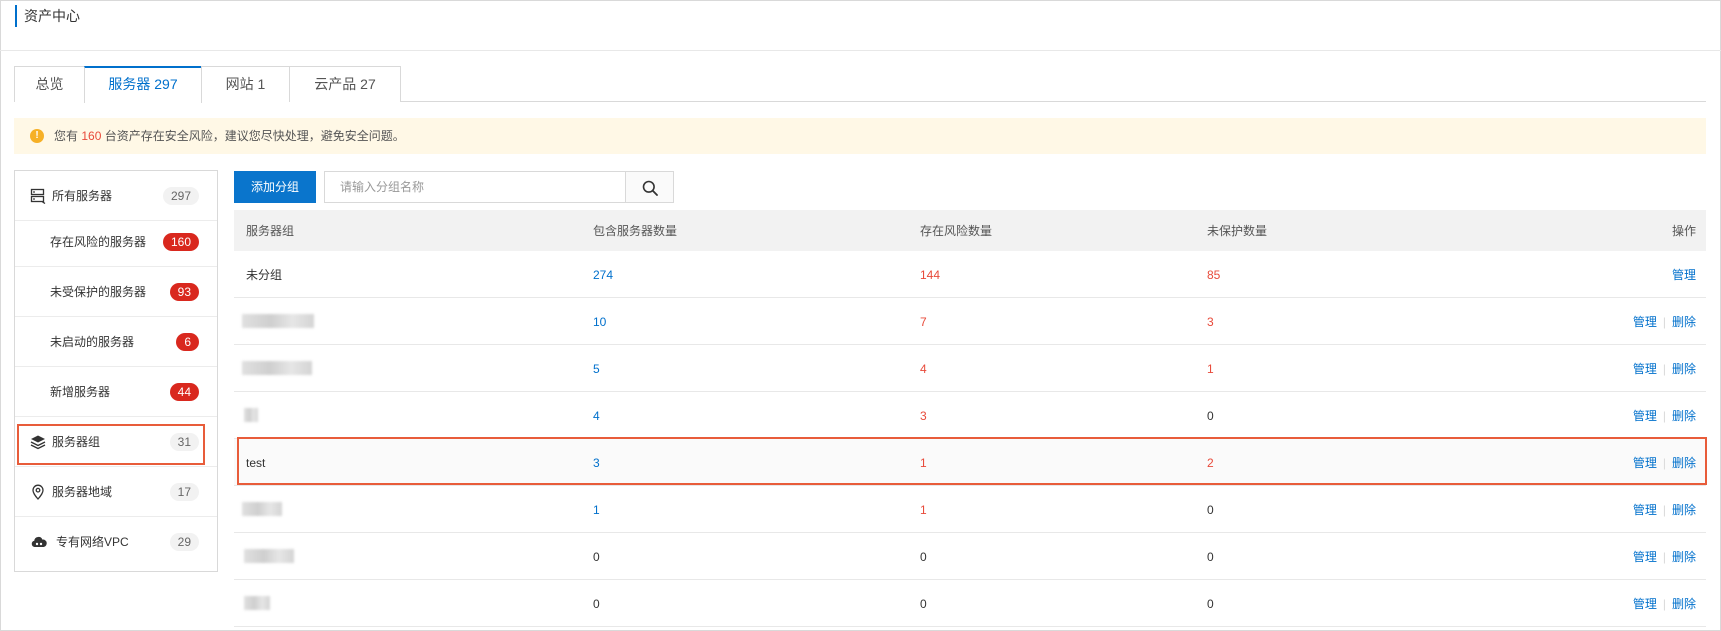 The image size is (1721, 631). I want to click on alert-risk-count: 160, so click(91, 136).